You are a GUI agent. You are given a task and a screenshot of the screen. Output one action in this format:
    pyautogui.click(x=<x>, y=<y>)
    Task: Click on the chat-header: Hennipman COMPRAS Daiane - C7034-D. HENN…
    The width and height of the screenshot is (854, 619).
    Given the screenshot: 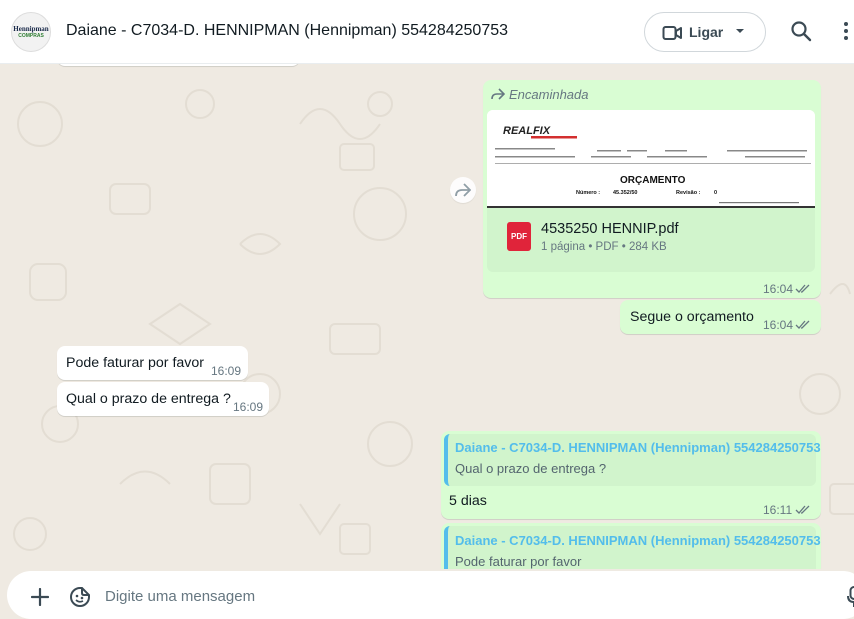 What is the action you would take?
    pyautogui.click(x=427, y=32)
    